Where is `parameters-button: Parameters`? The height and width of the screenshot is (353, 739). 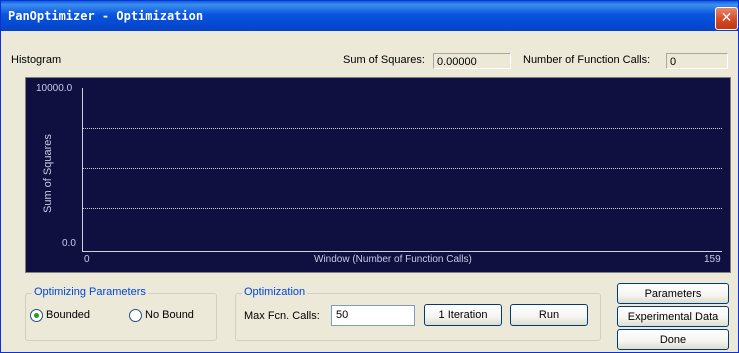 parameters-button: Parameters is located at coordinates (673, 293).